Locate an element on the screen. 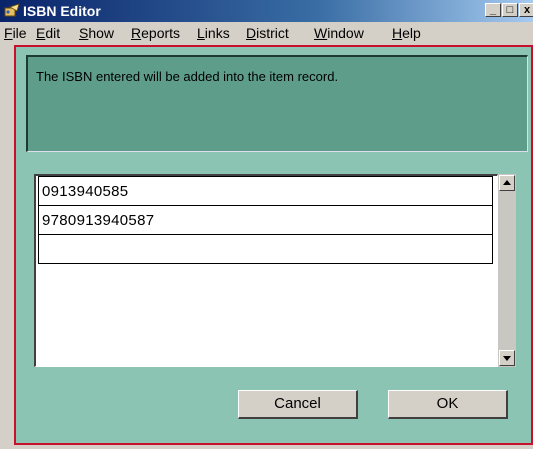 Image resolution: width=533 pixels, height=449 pixels. menu-district: District is located at coordinates (267, 33).